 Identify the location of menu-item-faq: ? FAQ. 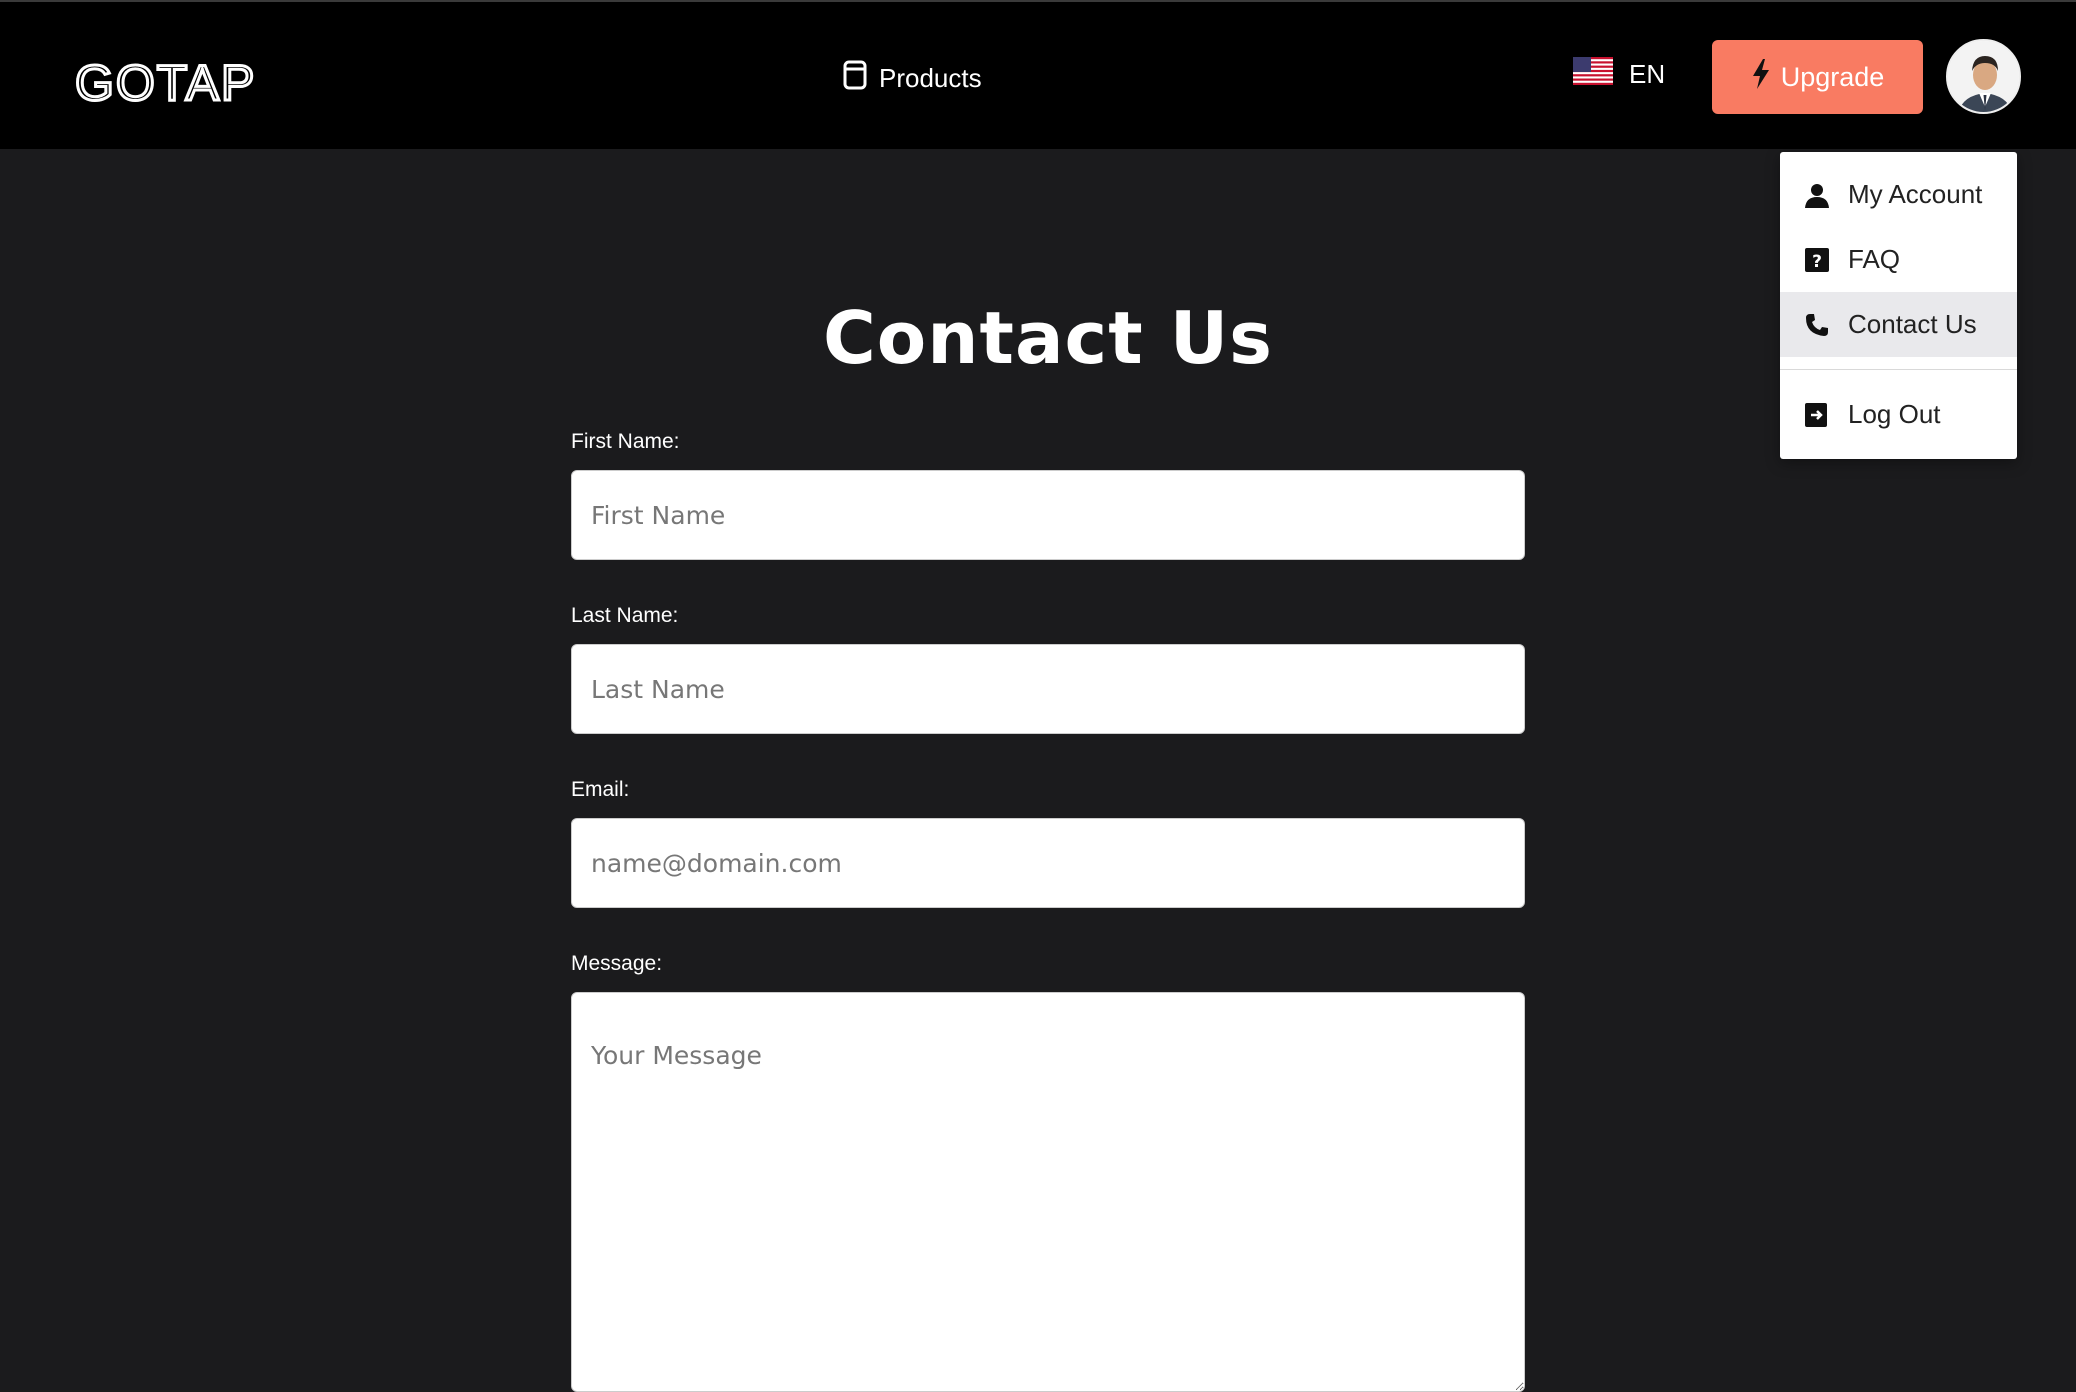
(1898, 259).